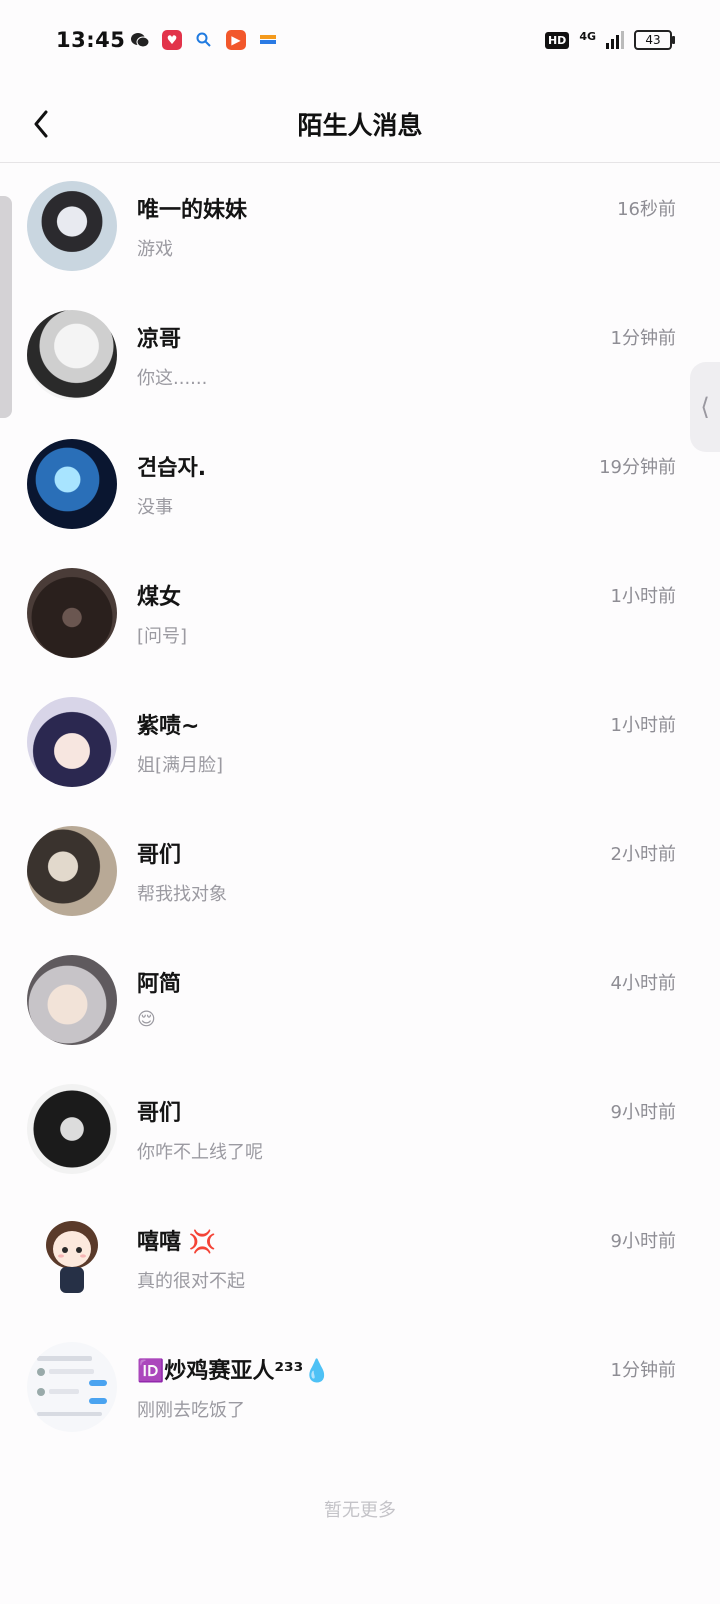  I want to click on contact-name: 견습자., so click(172, 468).